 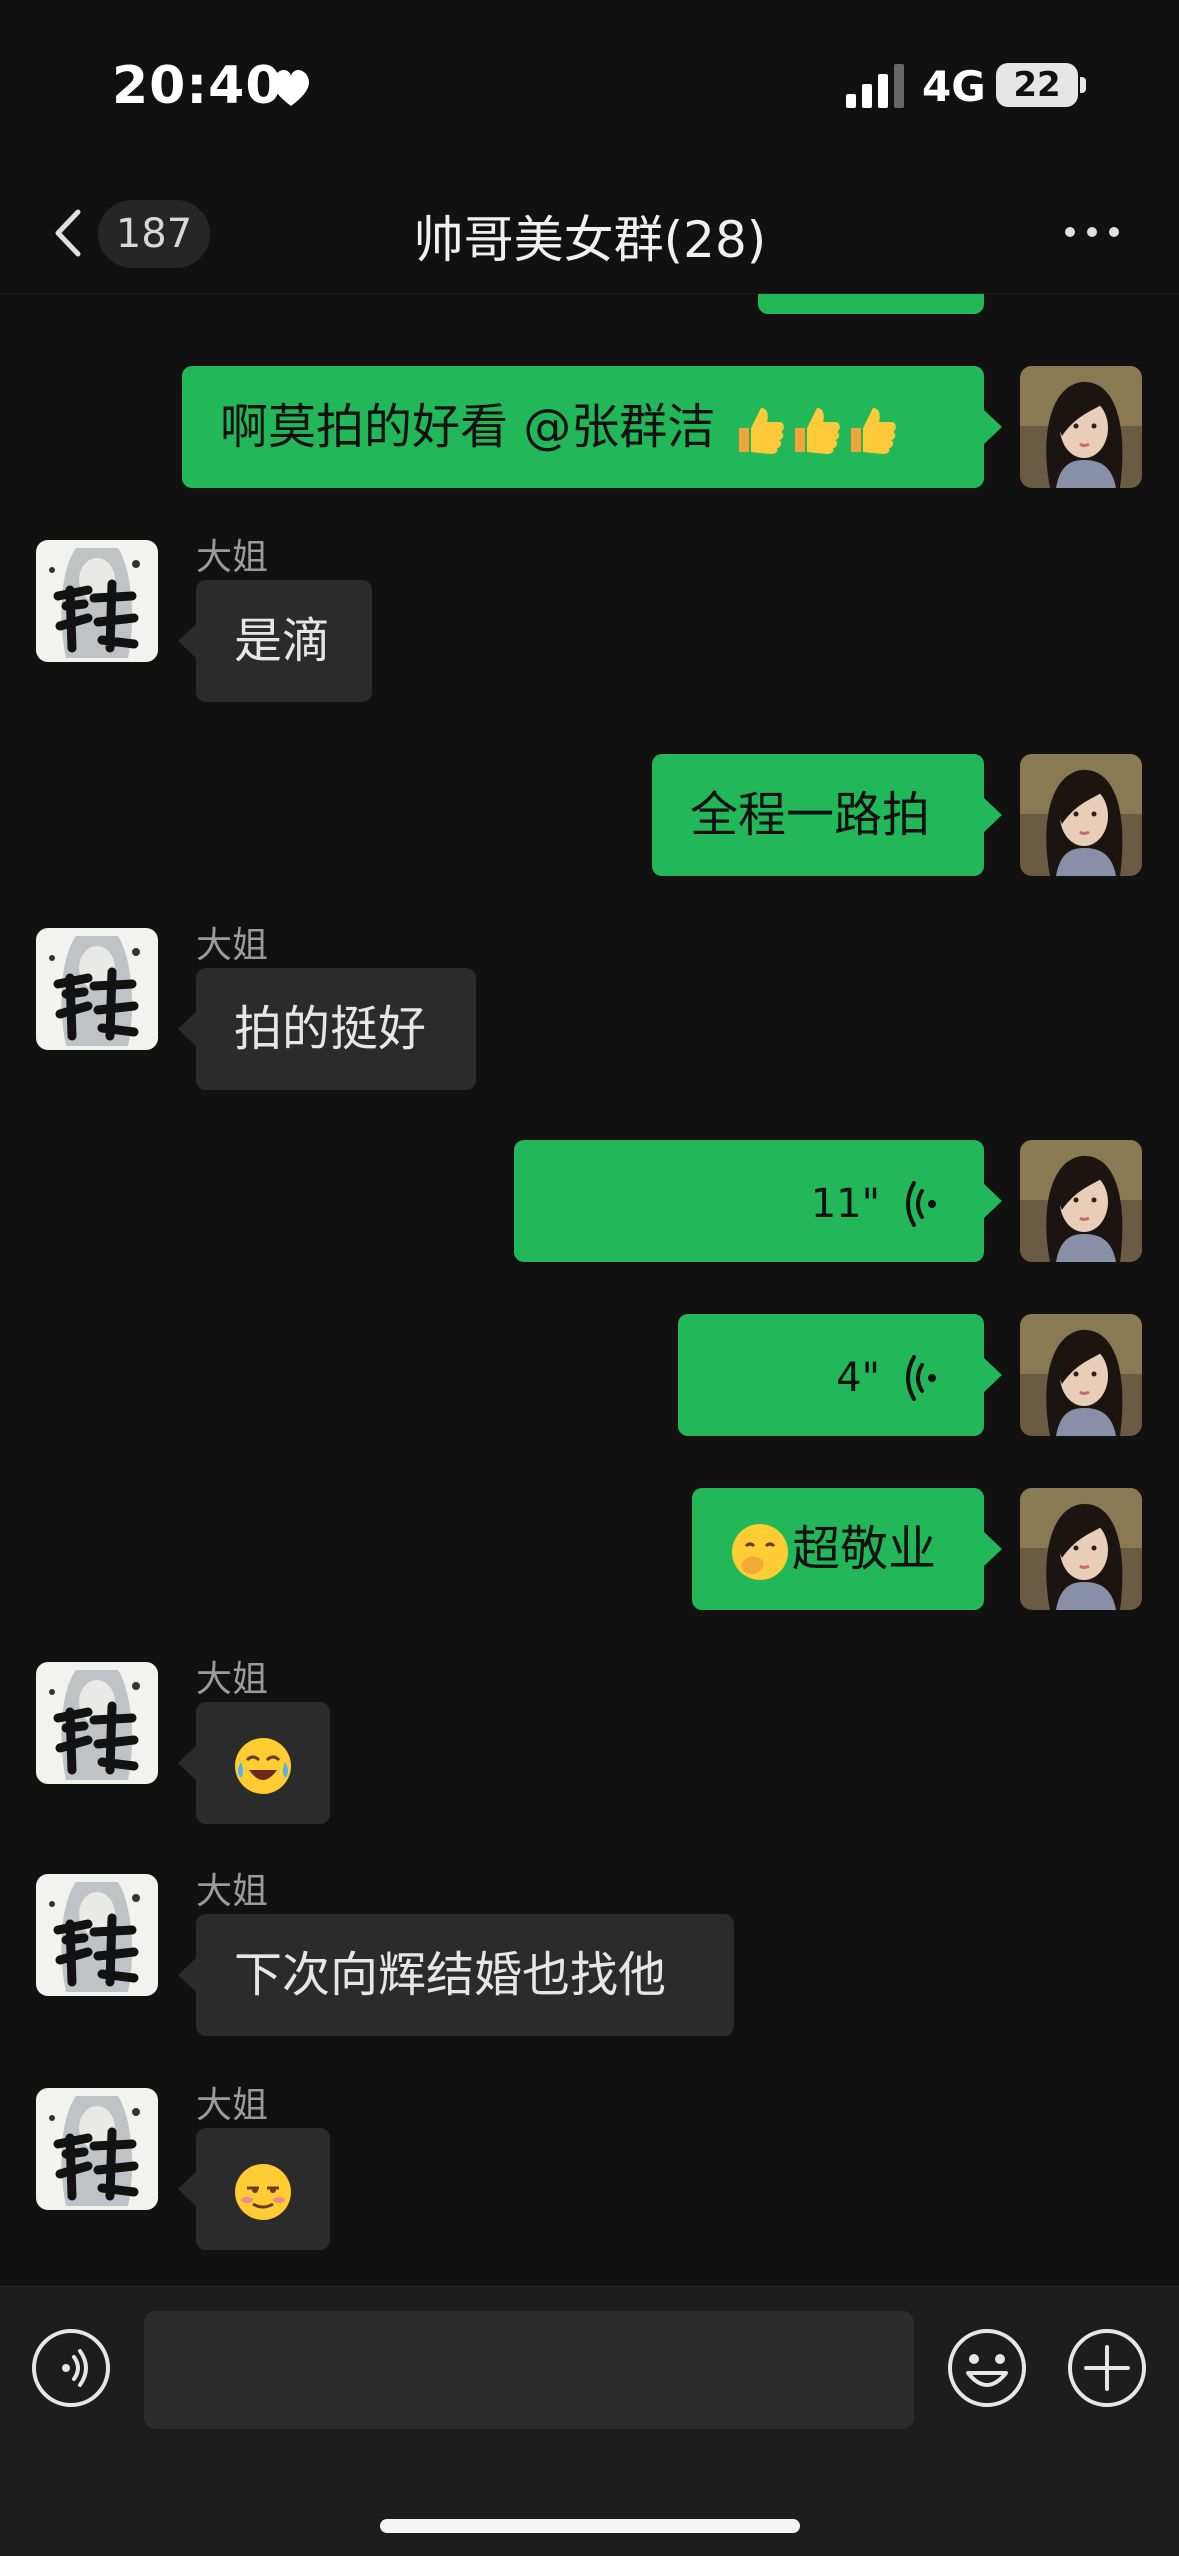 I want to click on voice-duration: 11", so click(x=845, y=1204).